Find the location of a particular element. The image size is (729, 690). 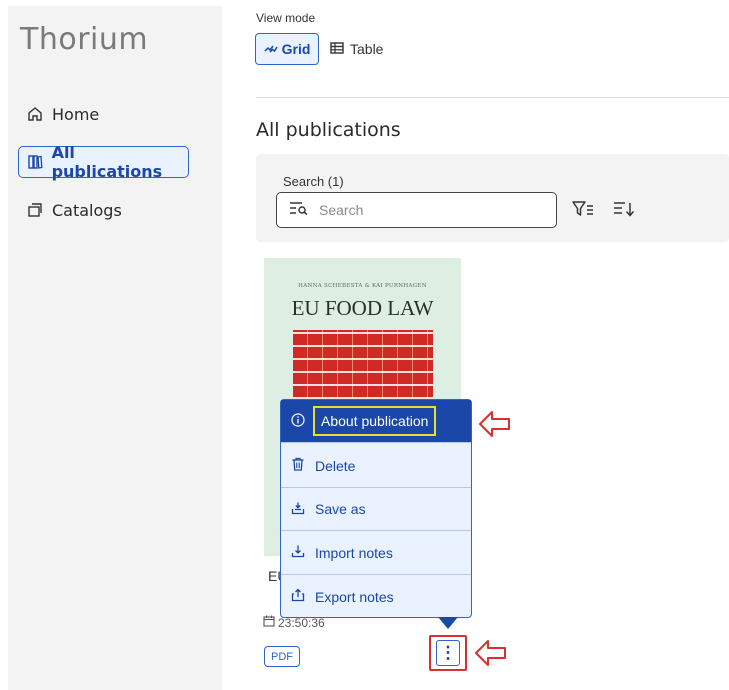

menu-pointer is located at coordinates (448, 623).